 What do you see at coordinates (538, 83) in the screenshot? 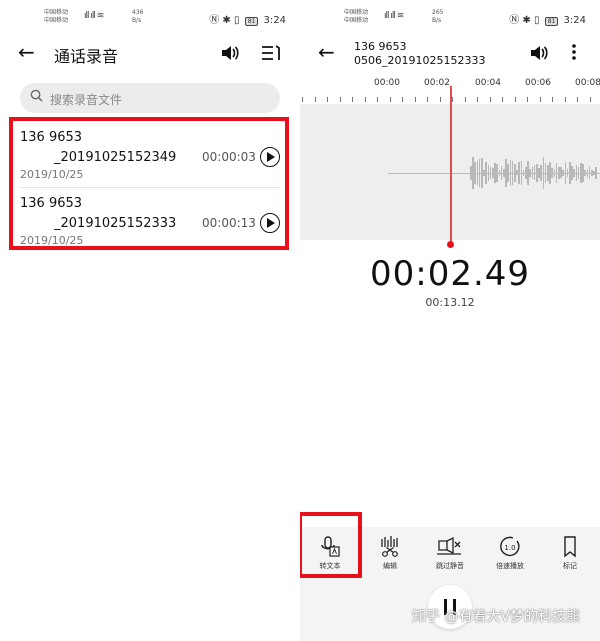
I see `timeline-label: 00:06` at bounding box center [538, 83].